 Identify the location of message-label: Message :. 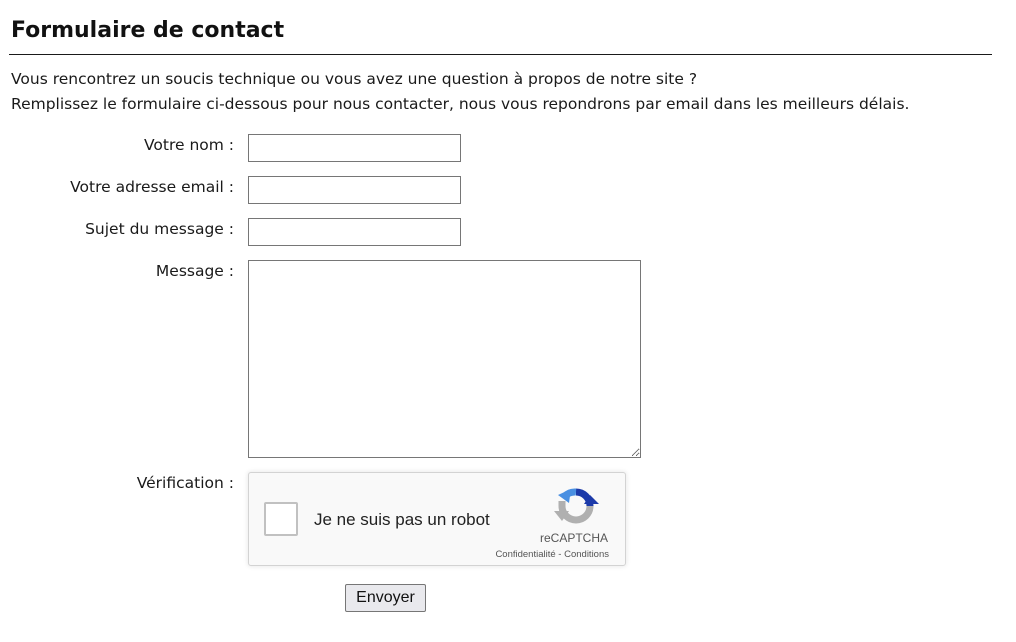
(194, 271).